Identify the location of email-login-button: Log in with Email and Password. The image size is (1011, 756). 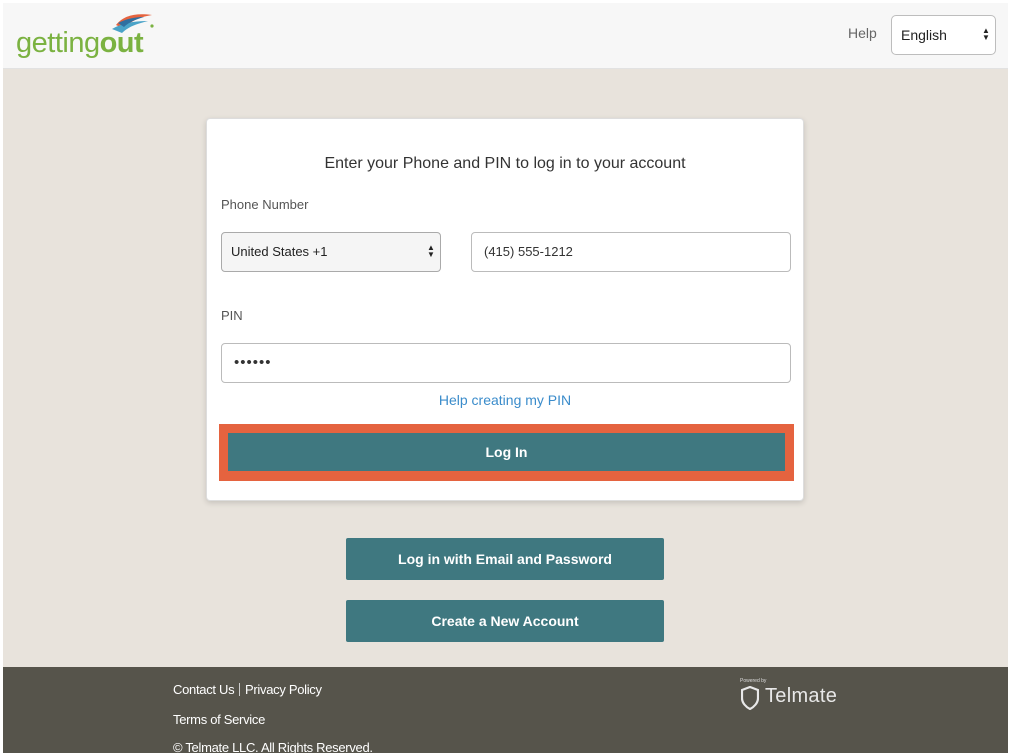
(505, 559).